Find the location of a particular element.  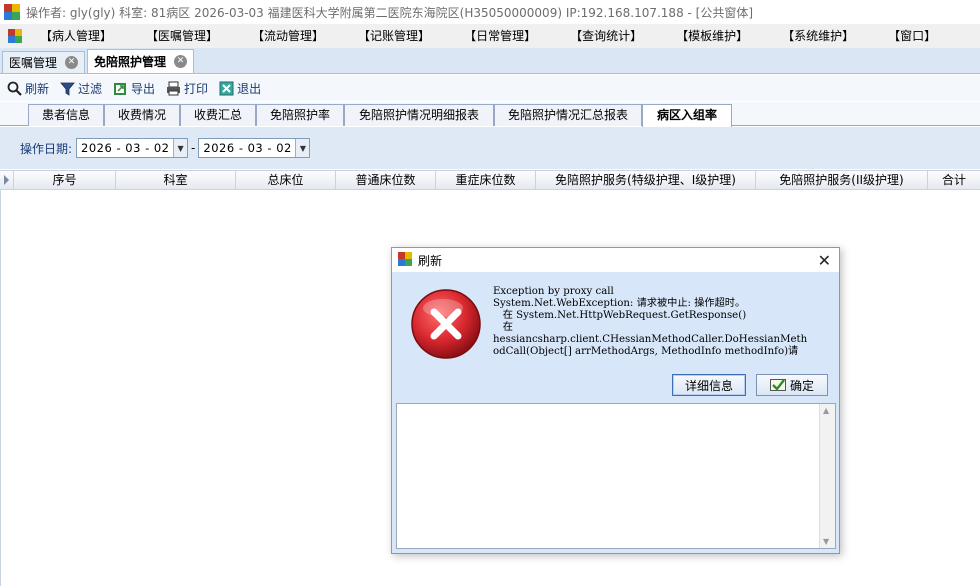

date-from-picker: 2026 - 03 - 02 ▼ is located at coordinates (132, 148).